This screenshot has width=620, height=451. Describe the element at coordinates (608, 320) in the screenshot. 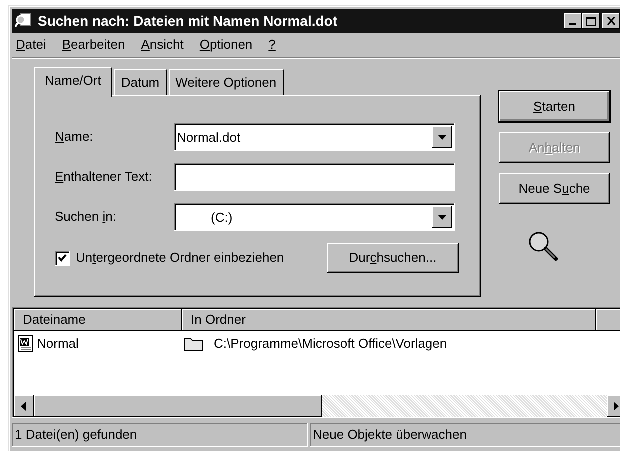

I see `column-header` at that location.